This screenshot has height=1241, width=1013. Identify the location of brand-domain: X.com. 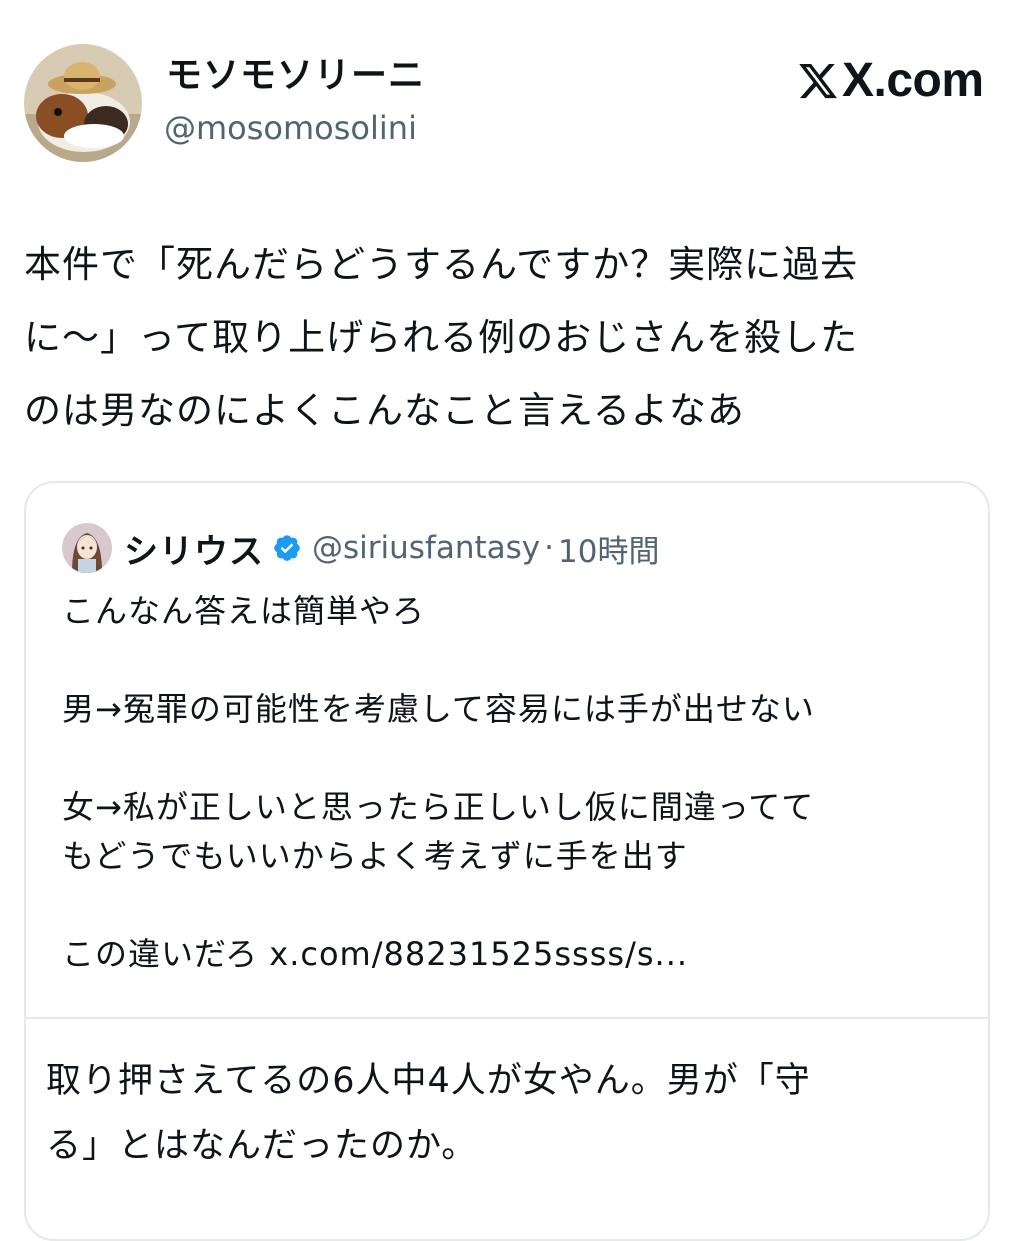
(913, 80).